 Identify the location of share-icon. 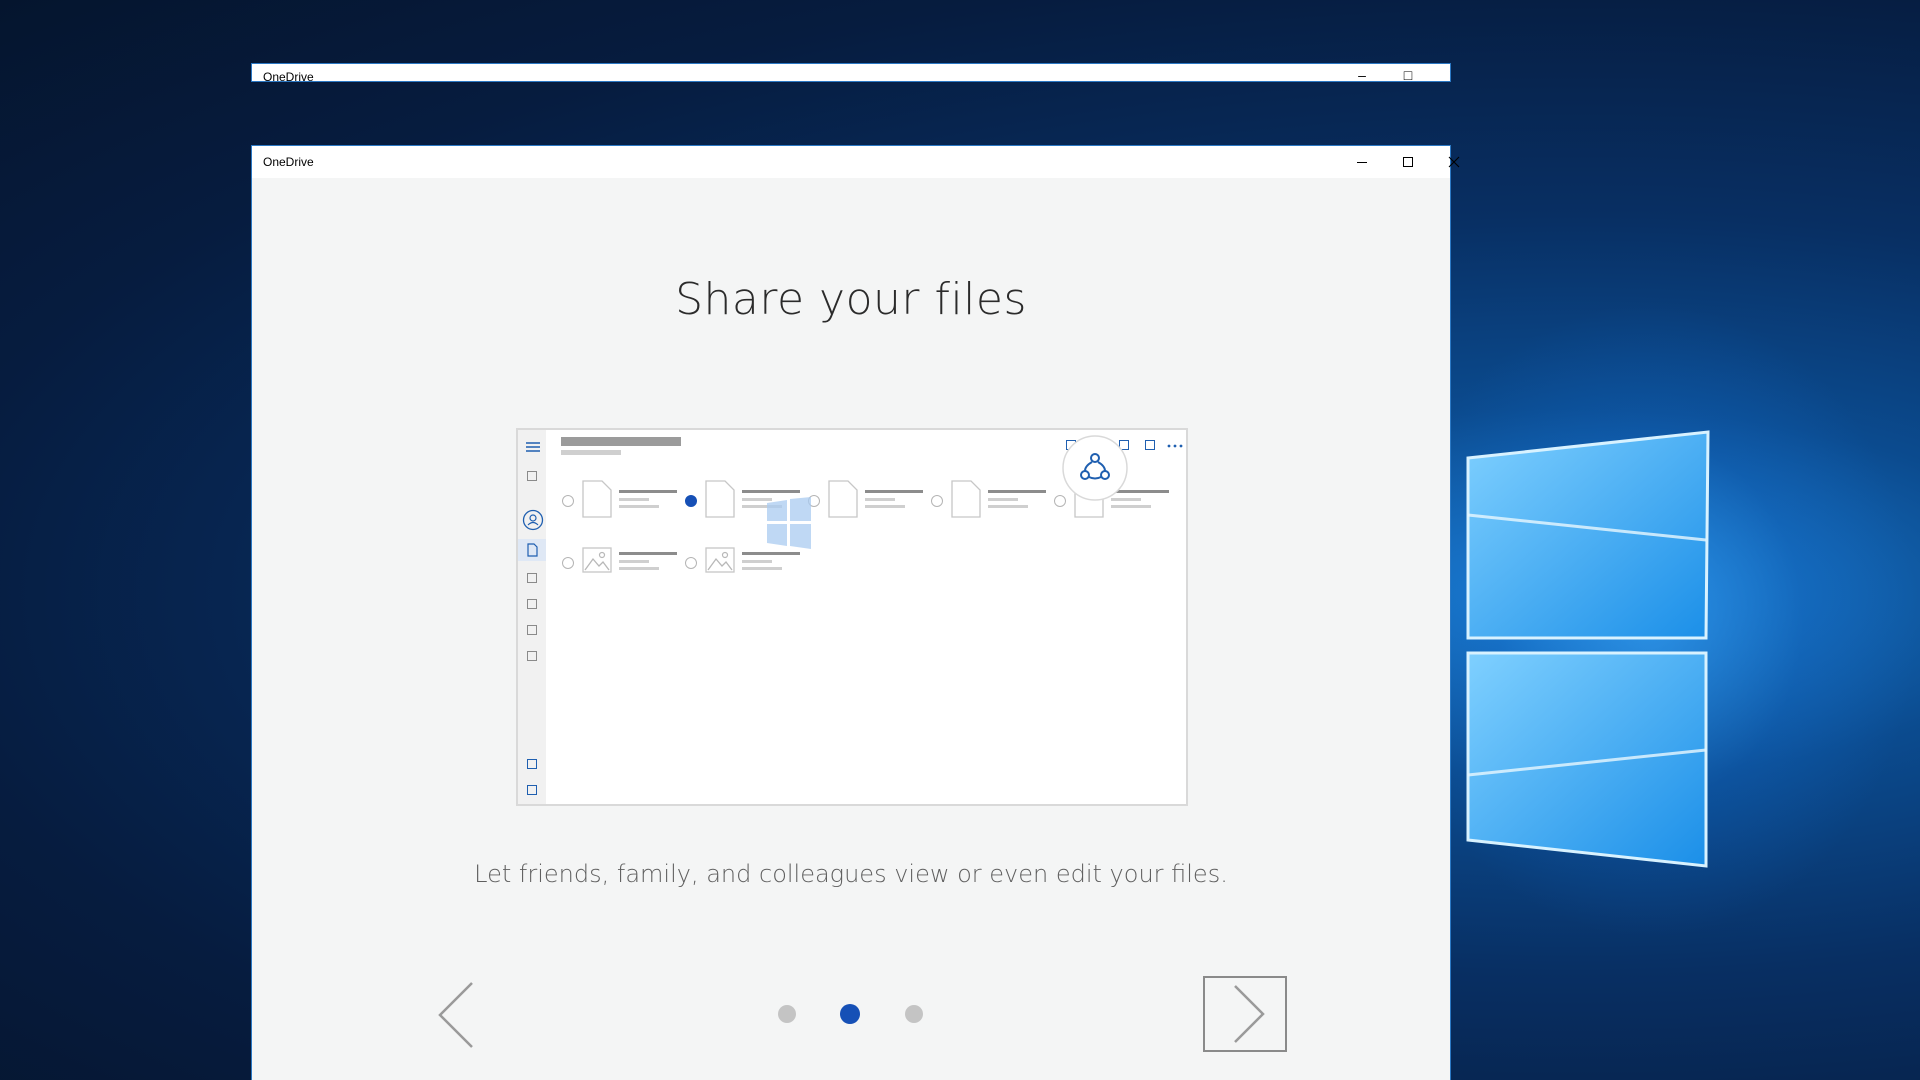
(1095, 468).